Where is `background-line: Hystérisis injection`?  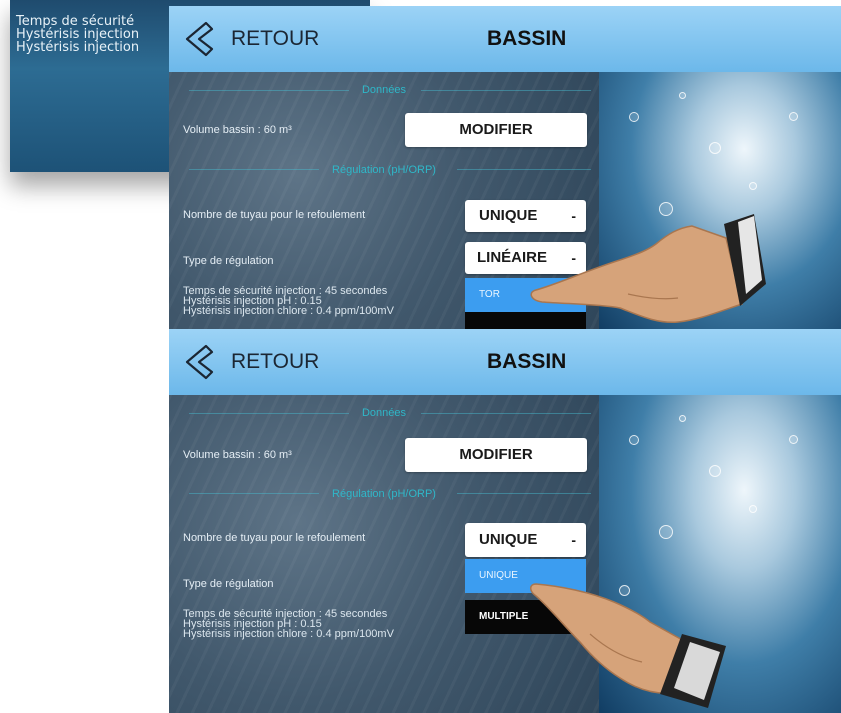
background-line: Hystérisis injection is located at coordinates (78, 47).